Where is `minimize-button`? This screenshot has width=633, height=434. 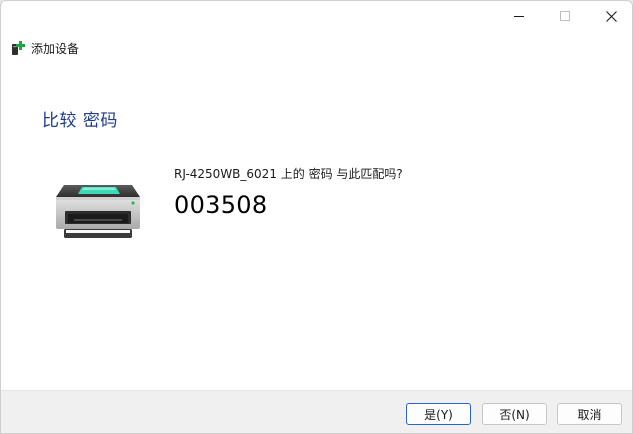 minimize-button is located at coordinates (519, 16).